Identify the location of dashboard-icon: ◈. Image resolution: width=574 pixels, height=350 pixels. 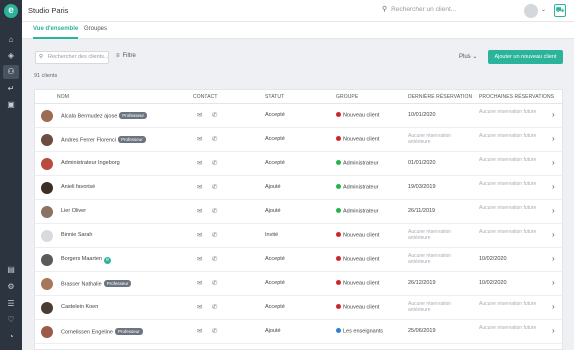
(11, 56).